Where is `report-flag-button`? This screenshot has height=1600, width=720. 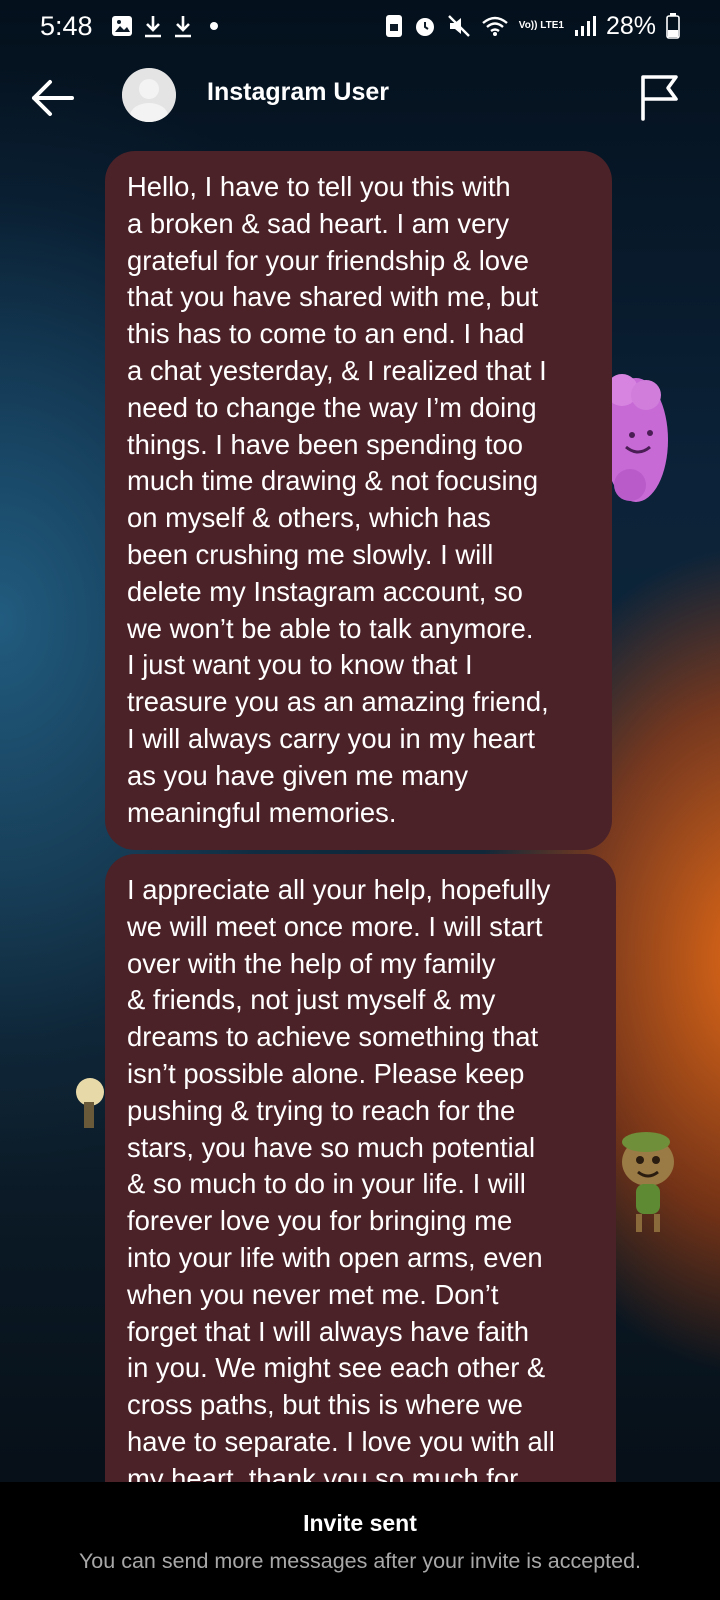
report-flag-button is located at coordinates (660, 97).